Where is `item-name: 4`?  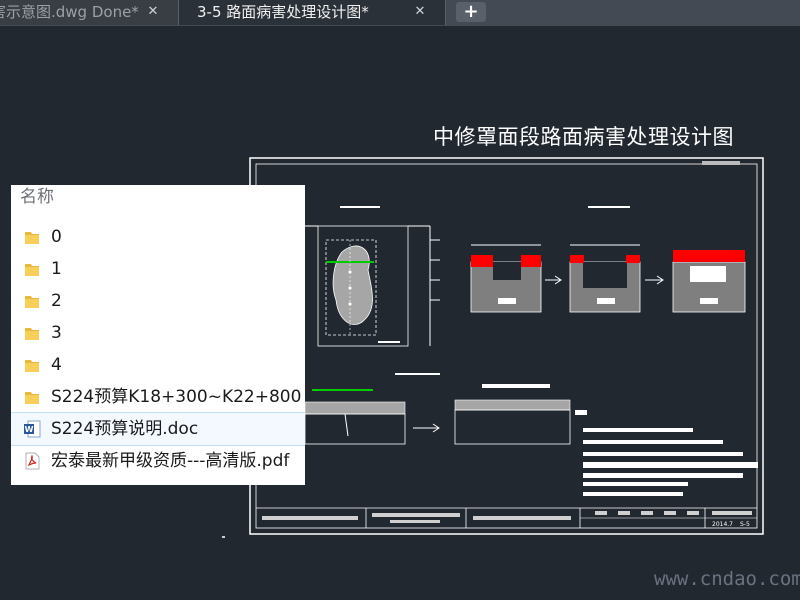
item-name: 4 is located at coordinates (56, 365).